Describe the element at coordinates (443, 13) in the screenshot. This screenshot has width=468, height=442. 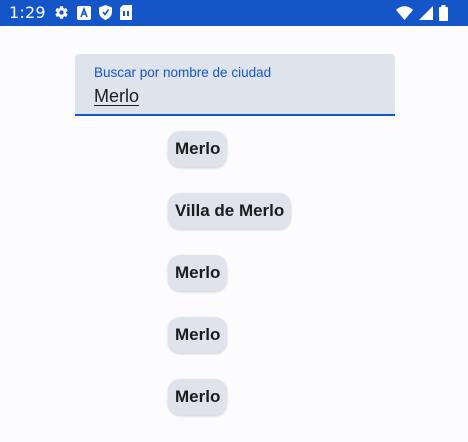
I see `battery-icon` at that location.